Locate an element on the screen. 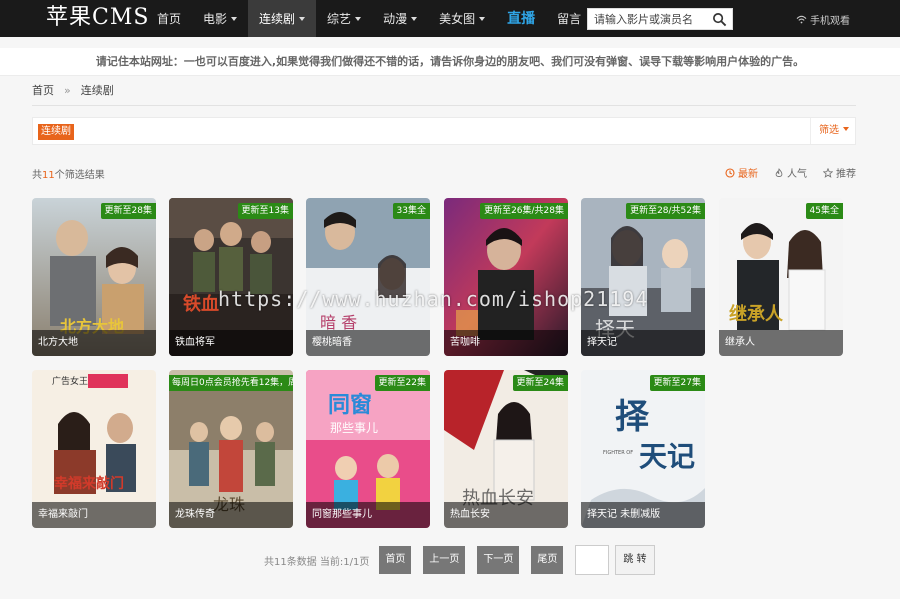 The width and height of the screenshot is (900, 599). main-nav: 首页 电影 连续剧 综艺 动漫 美女图 直播 留言 is located at coordinates (369, 18).